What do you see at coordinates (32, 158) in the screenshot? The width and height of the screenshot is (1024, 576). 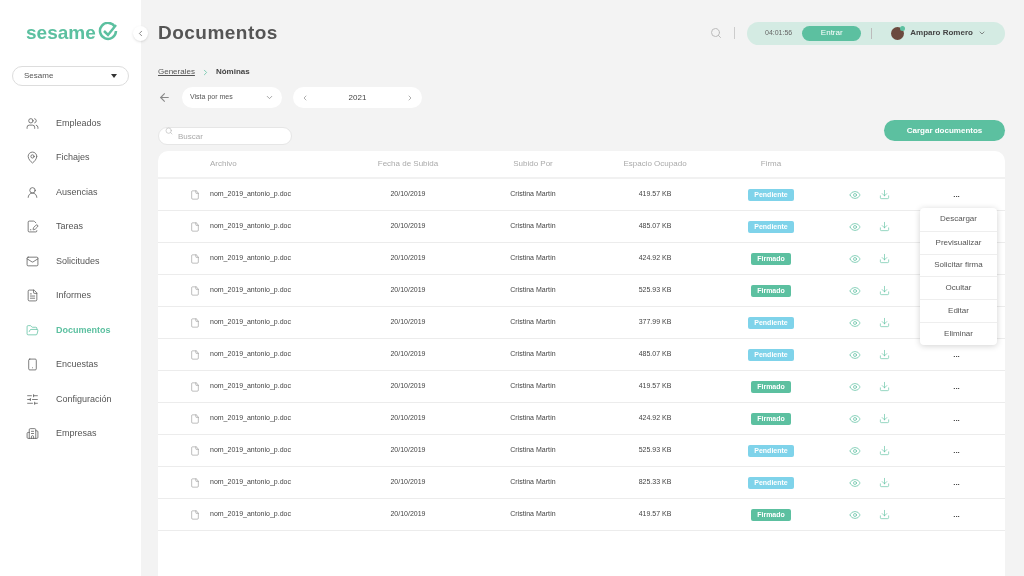 I see `location-pin-icon` at bounding box center [32, 158].